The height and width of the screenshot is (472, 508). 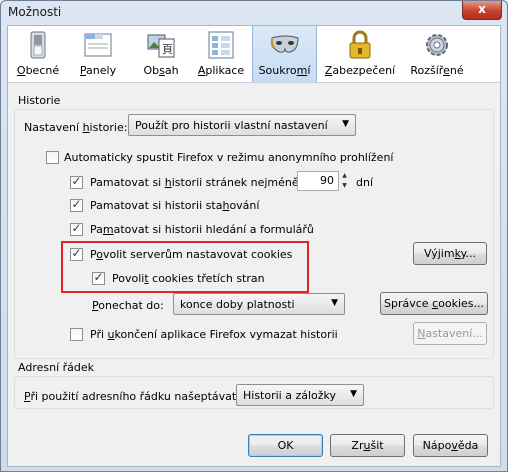 I want to click on history-setting-value: Použít pro historii vlastní nastavení, so click(x=231, y=125).